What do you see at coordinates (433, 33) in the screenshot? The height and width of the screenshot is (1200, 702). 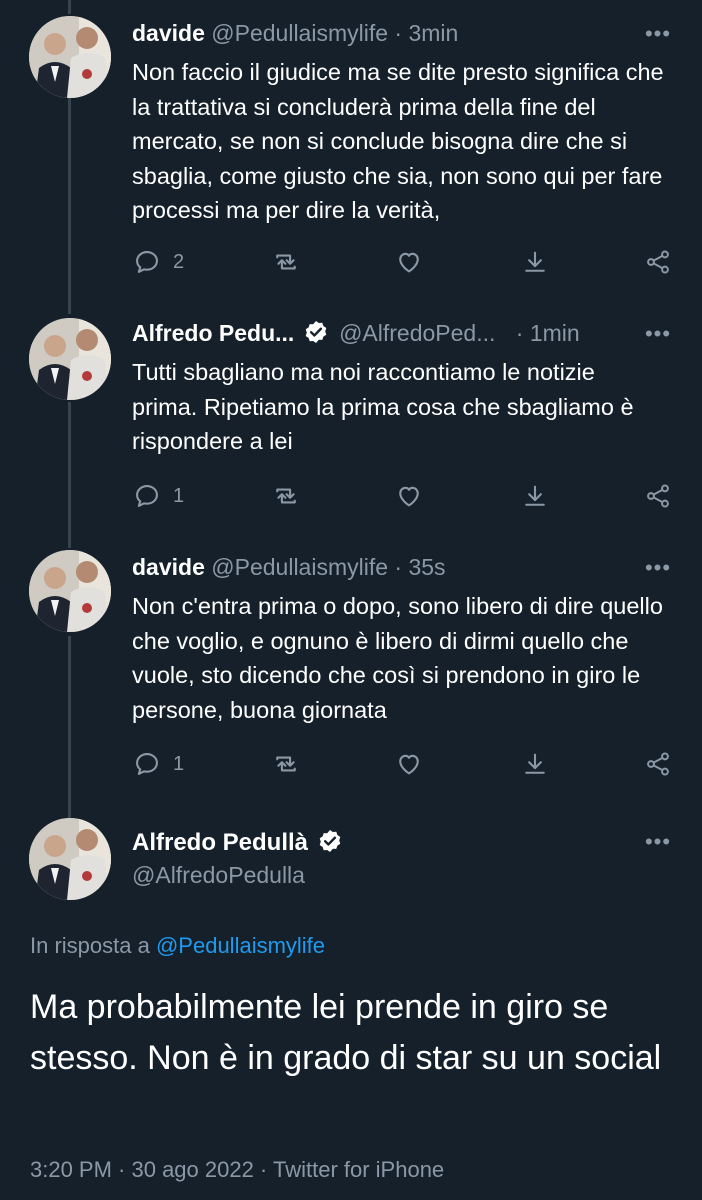 I see `timestamp: 3min` at bounding box center [433, 33].